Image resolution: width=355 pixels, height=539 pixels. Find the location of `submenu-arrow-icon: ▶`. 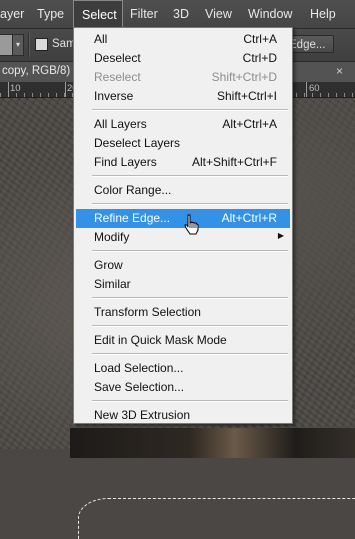

submenu-arrow-icon: ▶ is located at coordinates (280, 235).